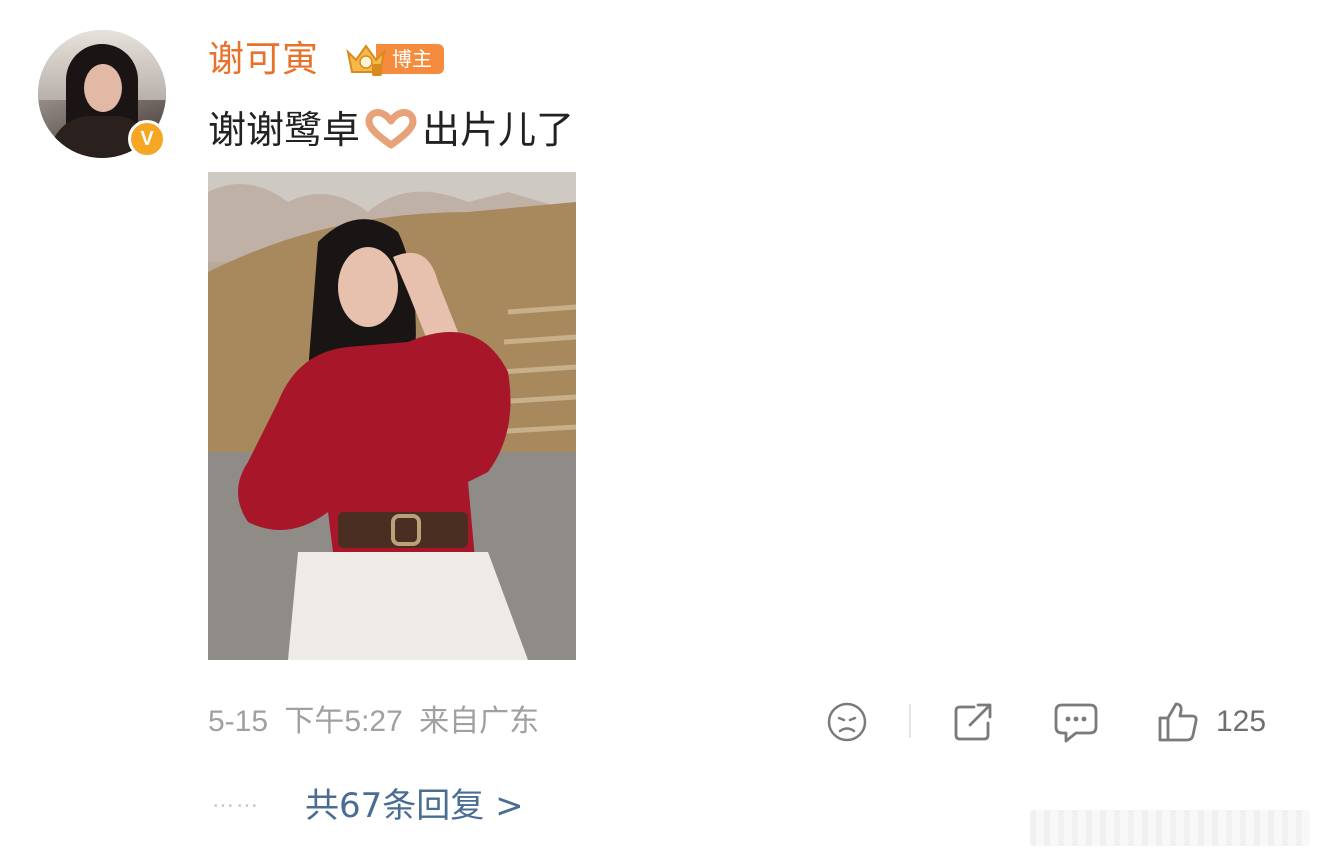 The height and width of the screenshot is (860, 1320). Describe the element at coordinates (498, 130) in the screenshot. I see `post-text-after: 出片儿了` at that location.